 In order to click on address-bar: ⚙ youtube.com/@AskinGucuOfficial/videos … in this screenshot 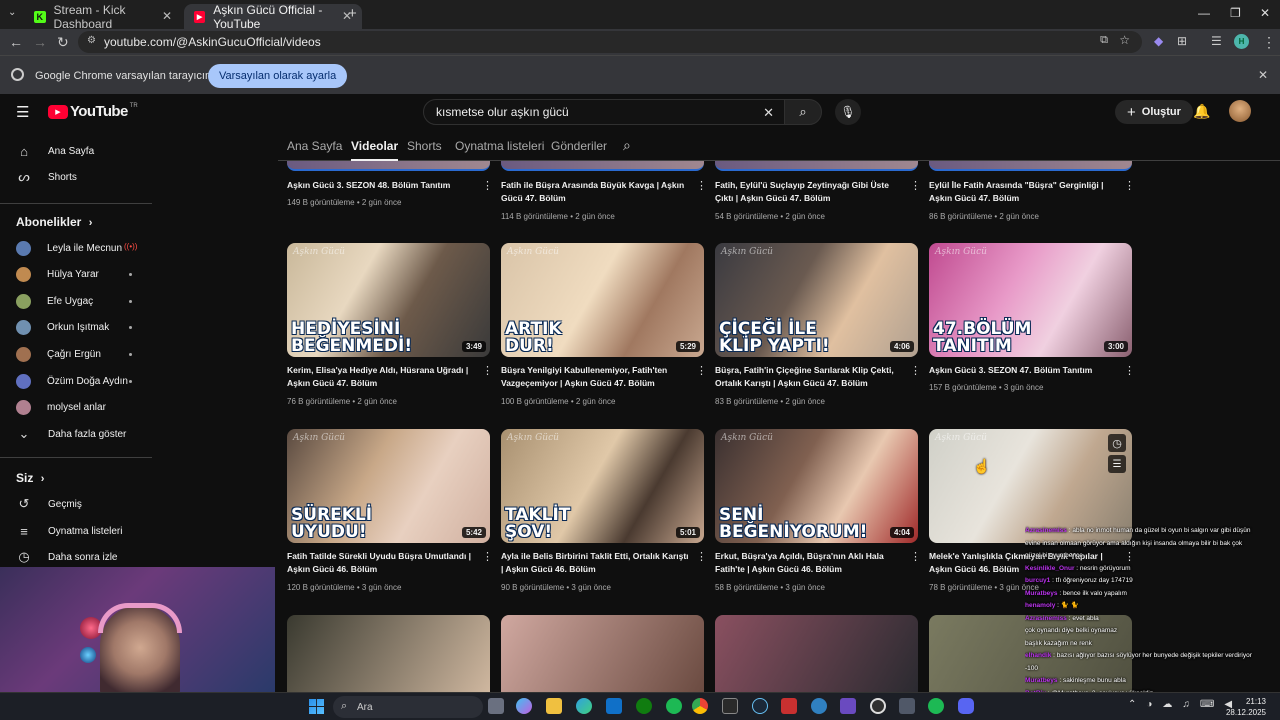, I will do `click(610, 42)`.